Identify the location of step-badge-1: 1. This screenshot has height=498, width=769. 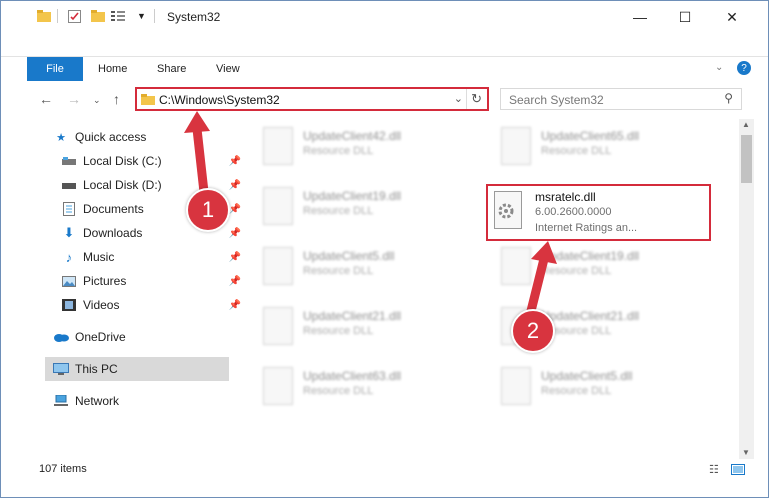
(208, 210).